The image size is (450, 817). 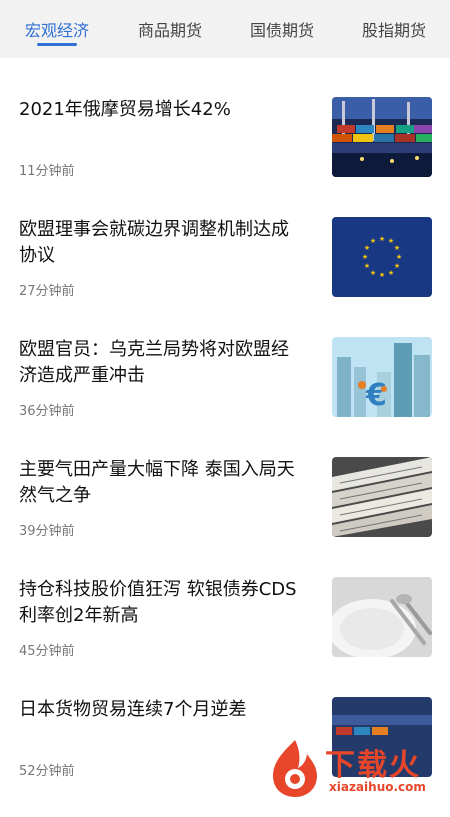 I want to click on tab-label: 股指期货, so click(x=394, y=30).